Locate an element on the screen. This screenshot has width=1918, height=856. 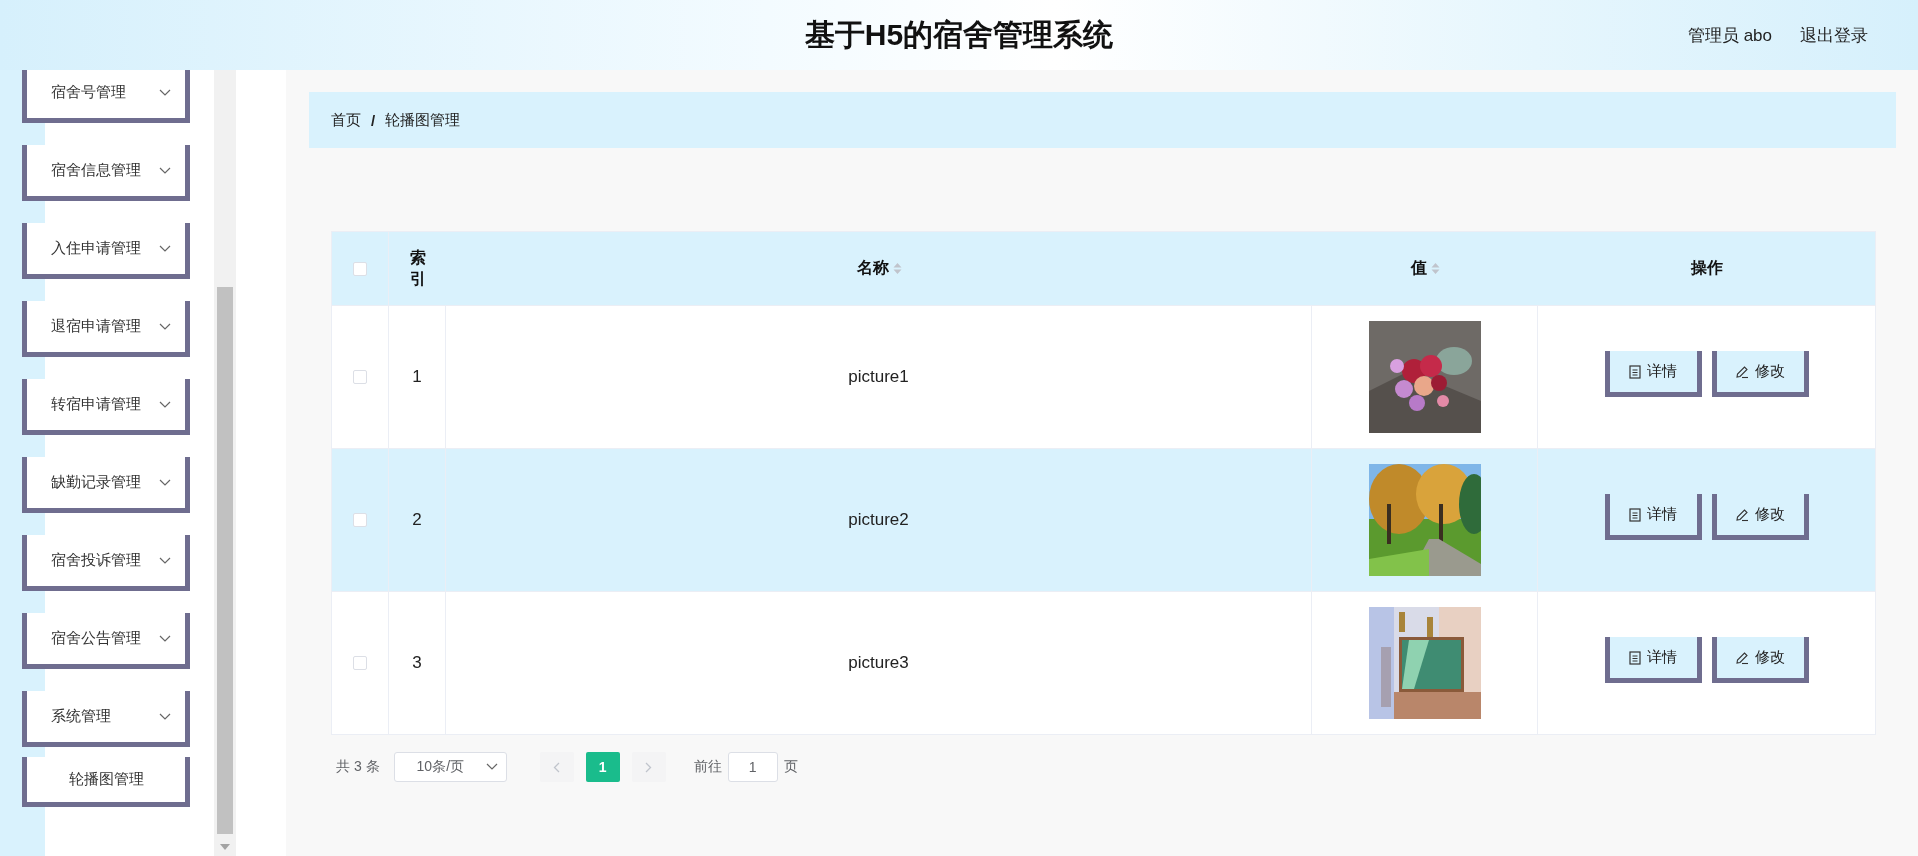
scroll-down-icon is located at coordinates (225, 847).